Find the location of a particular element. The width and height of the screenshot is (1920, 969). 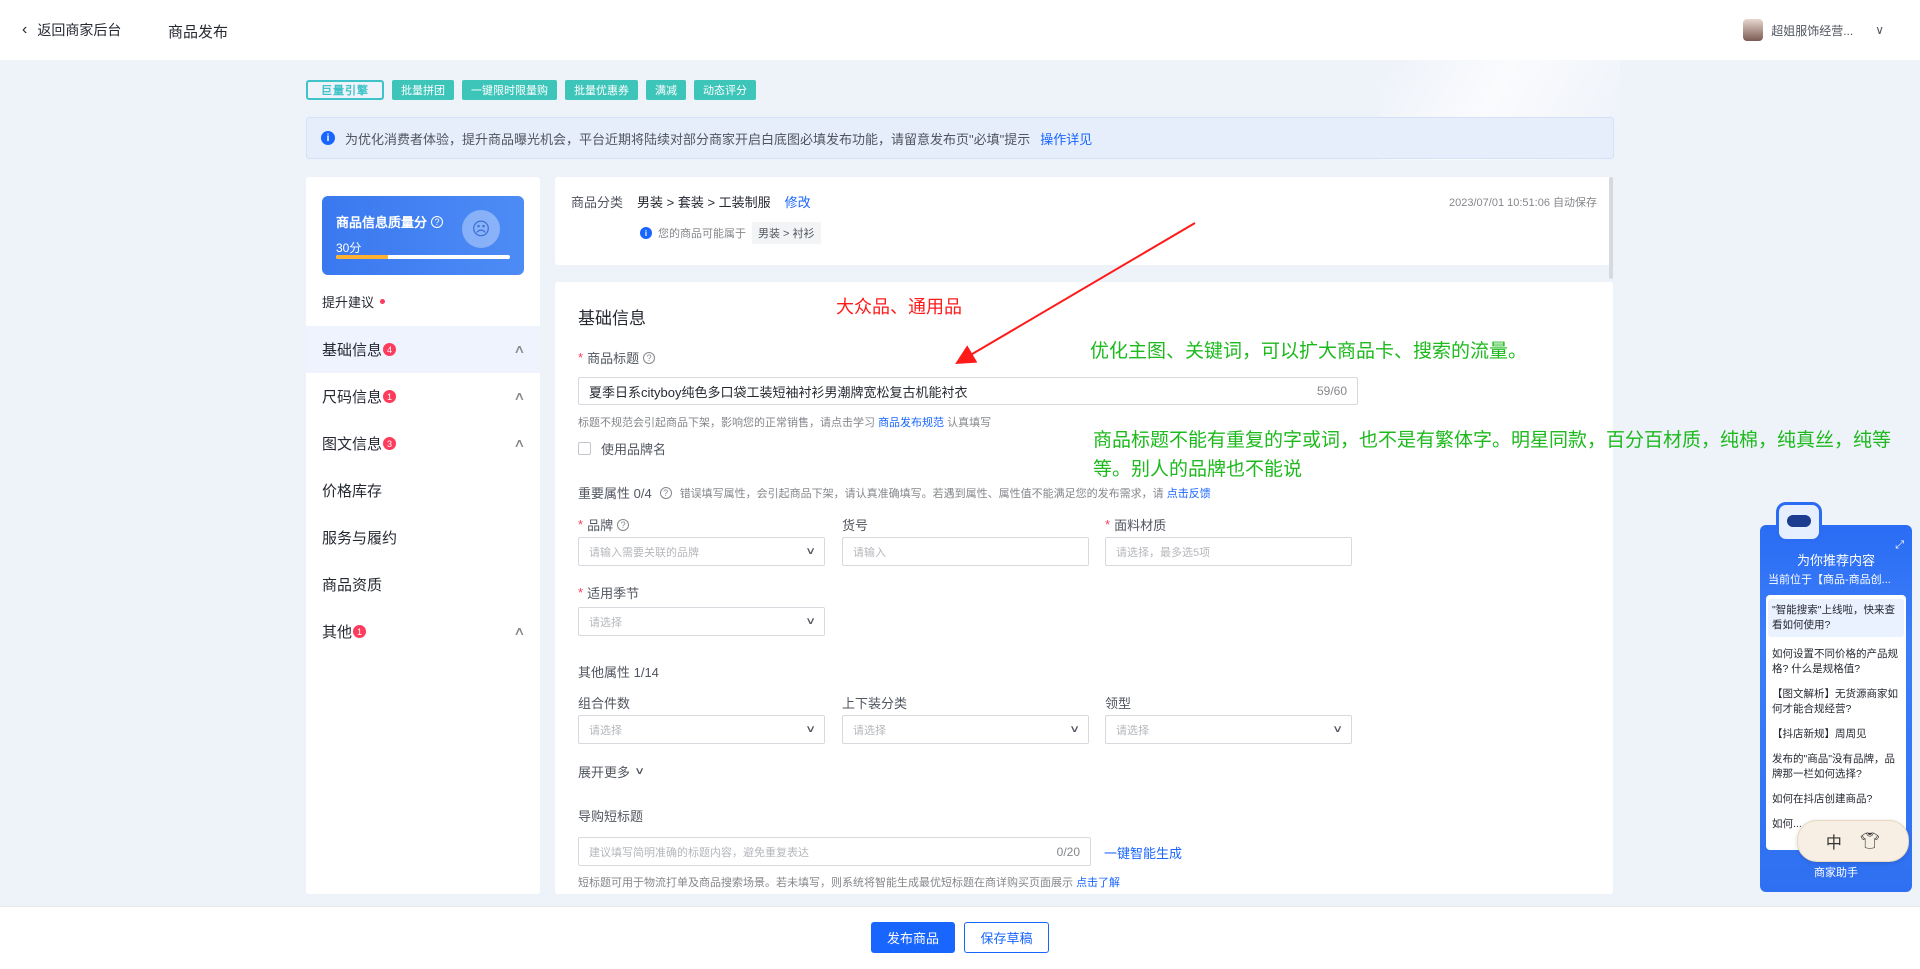

annotation-red: 大众品、通用品 is located at coordinates (899, 307).